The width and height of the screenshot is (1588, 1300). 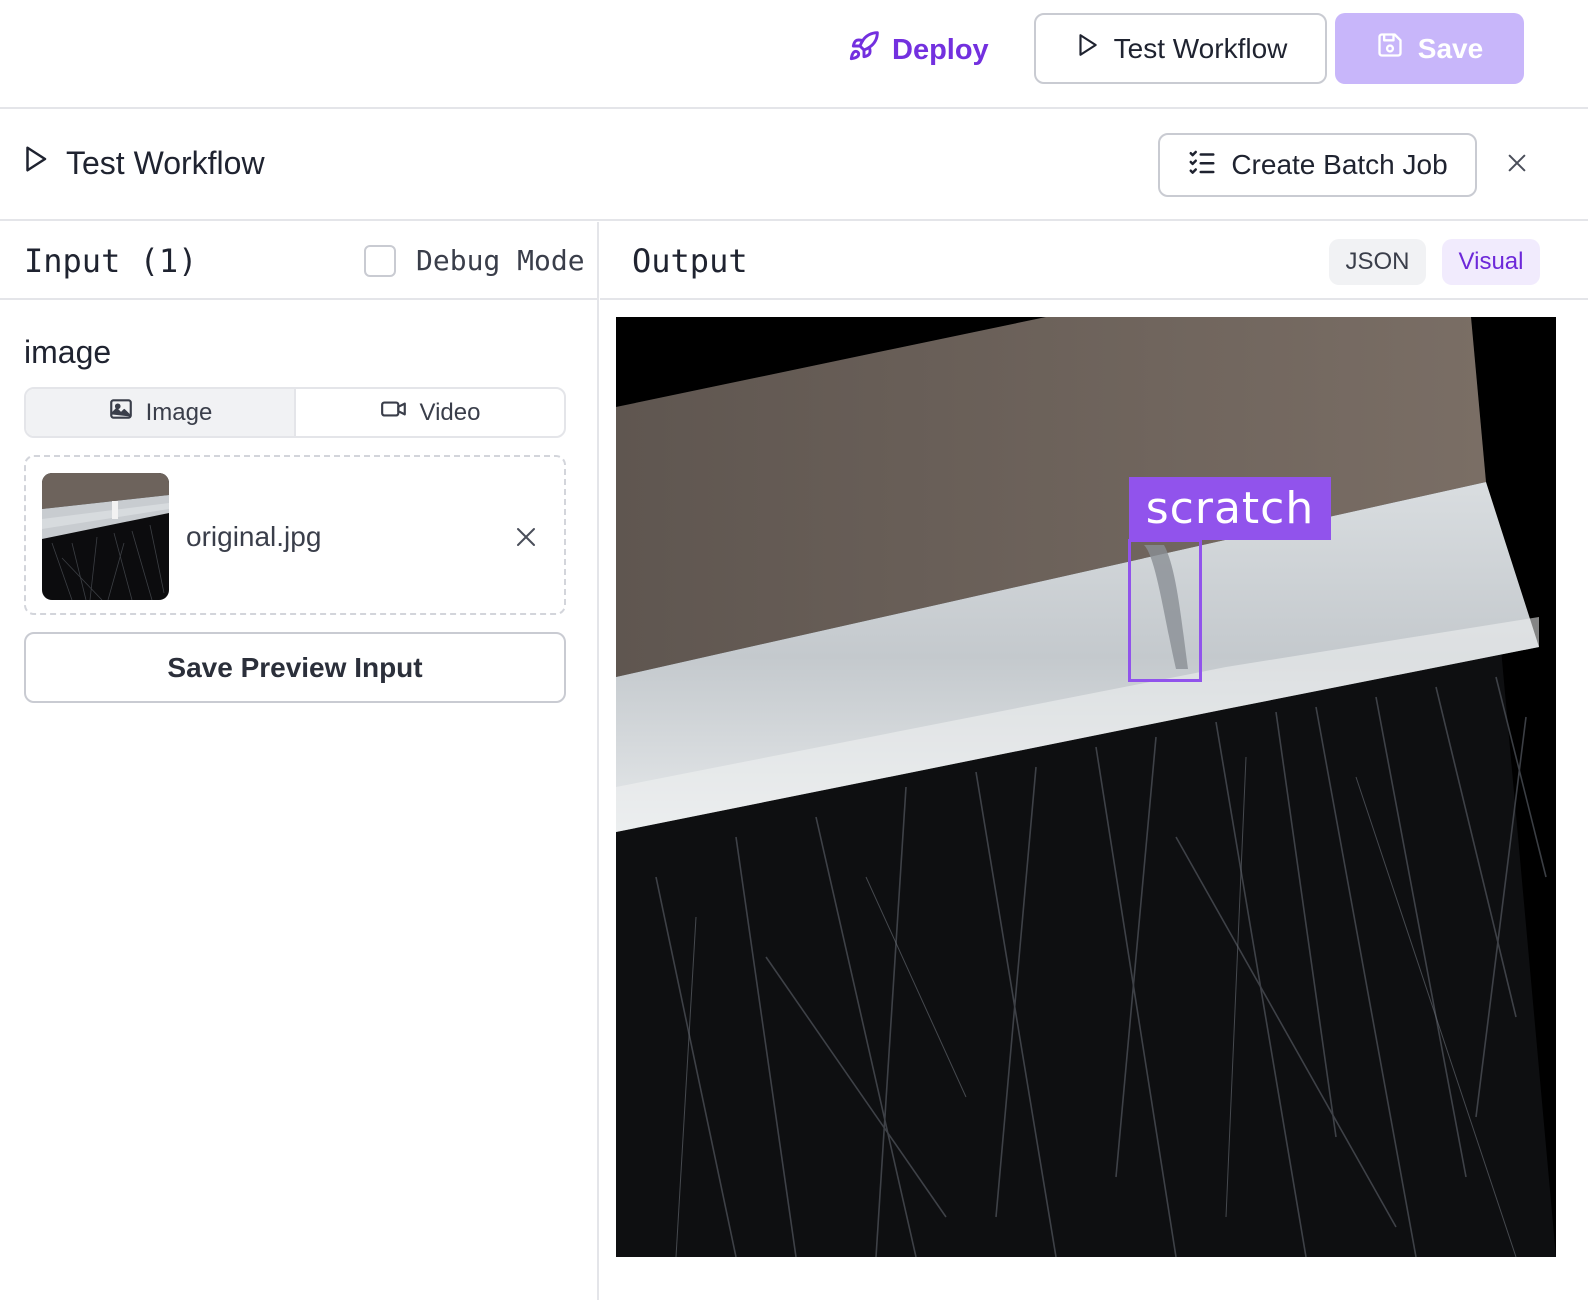 I want to click on top-toolbar: Deploy Test Workflow Save, so click(x=794, y=54).